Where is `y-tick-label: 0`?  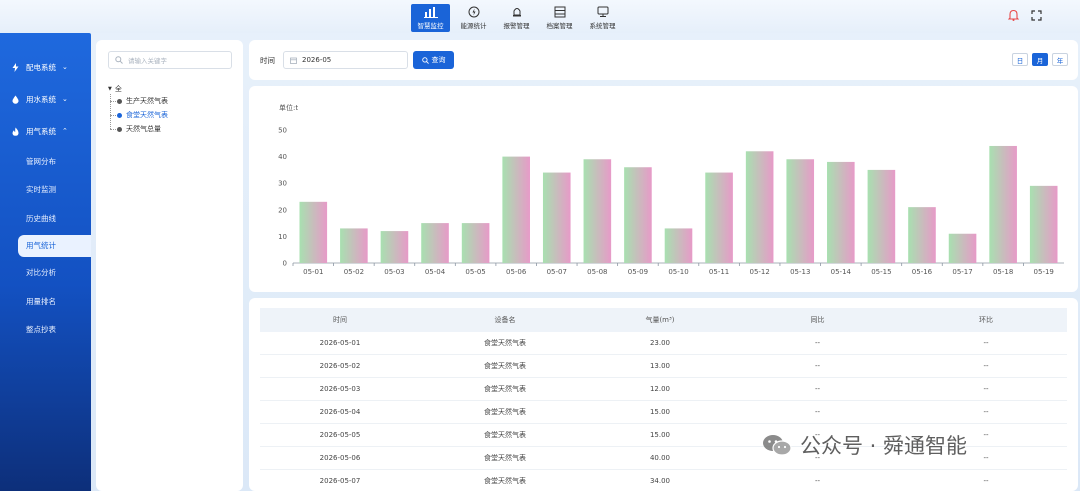 y-tick-label: 0 is located at coordinates (285, 264).